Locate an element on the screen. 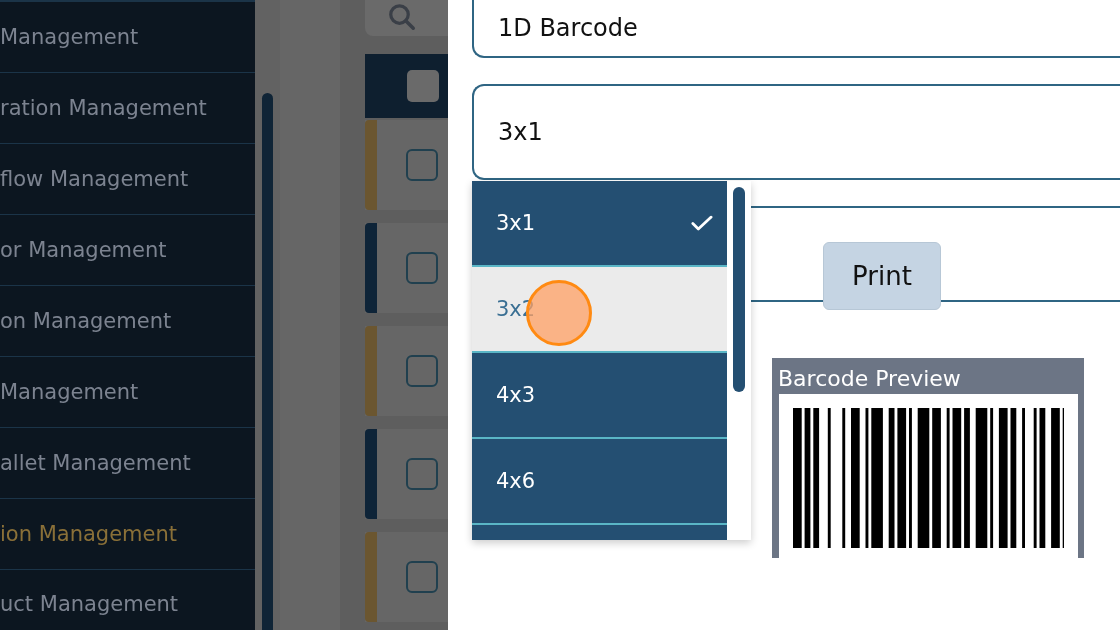 The image size is (1120, 630). select-field: 1D Barcode is located at coordinates (796, 29).